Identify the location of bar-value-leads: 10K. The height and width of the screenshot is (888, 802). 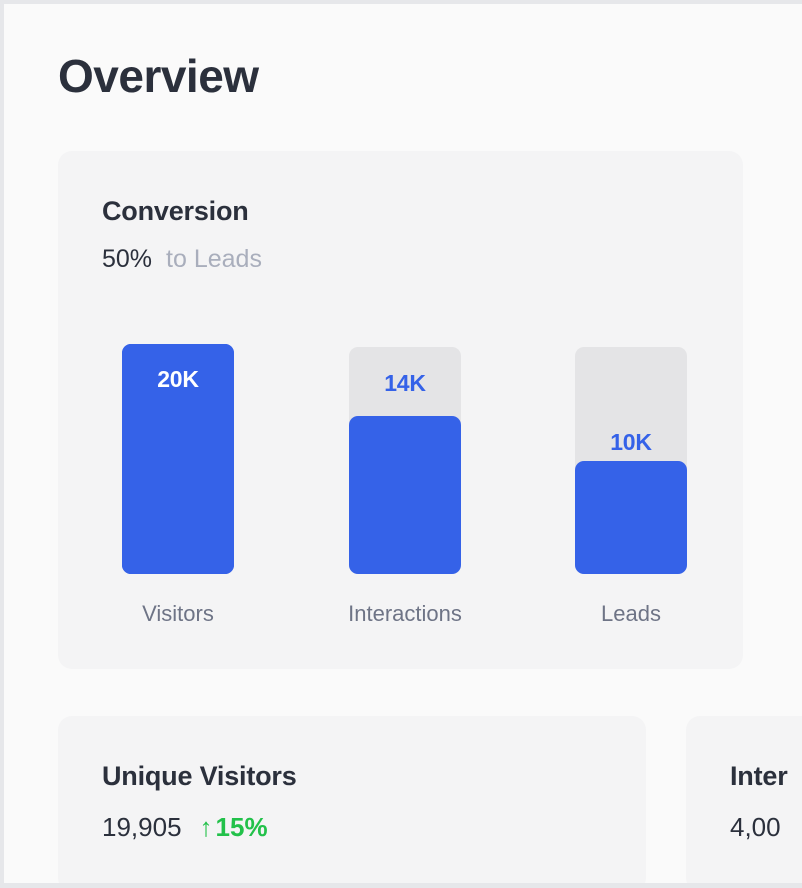
(631, 442).